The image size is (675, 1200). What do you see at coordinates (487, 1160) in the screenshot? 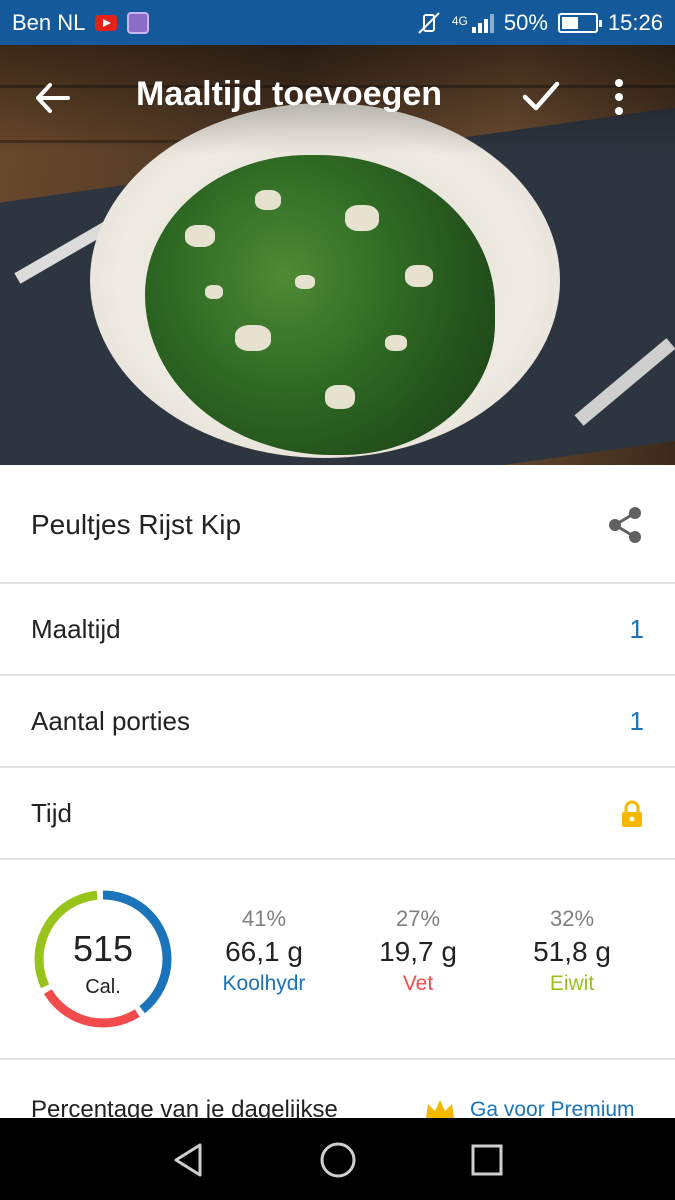
I see `nav-recents-icon` at bounding box center [487, 1160].